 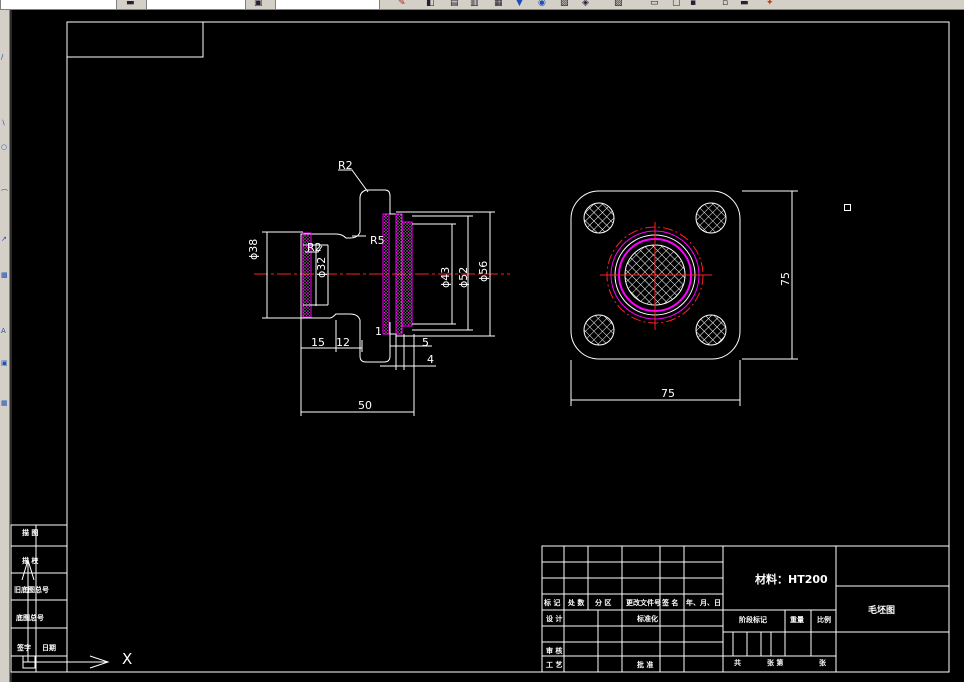 What do you see at coordinates (753, 620) in the screenshot?
I see `stage-mark-label: 阶段标记` at bounding box center [753, 620].